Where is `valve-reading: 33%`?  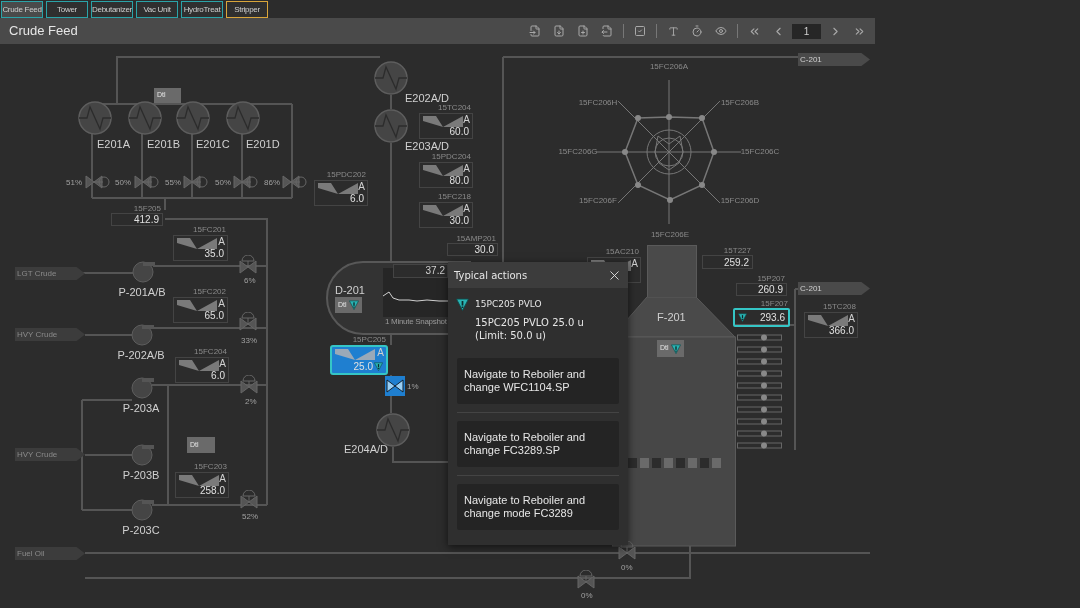
valve-reading: 33% is located at coordinates (249, 341).